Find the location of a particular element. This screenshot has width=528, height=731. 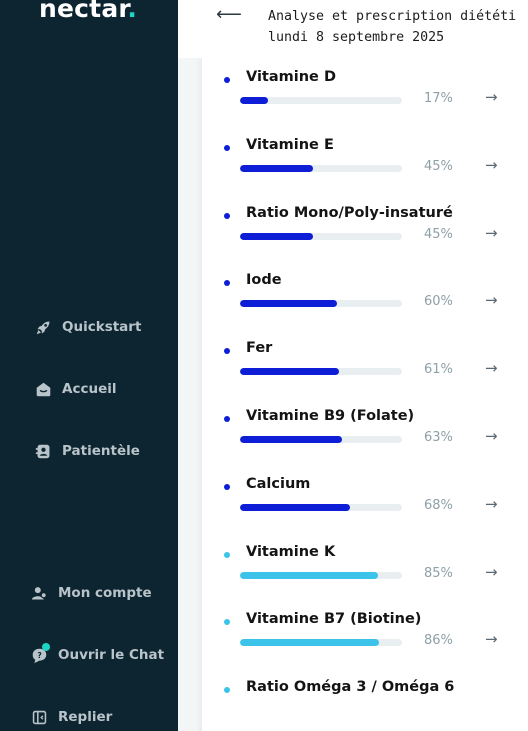

nutrient-row: Ratio Mono/Poly-insaturé 45% → is located at coordinates (365, 239).